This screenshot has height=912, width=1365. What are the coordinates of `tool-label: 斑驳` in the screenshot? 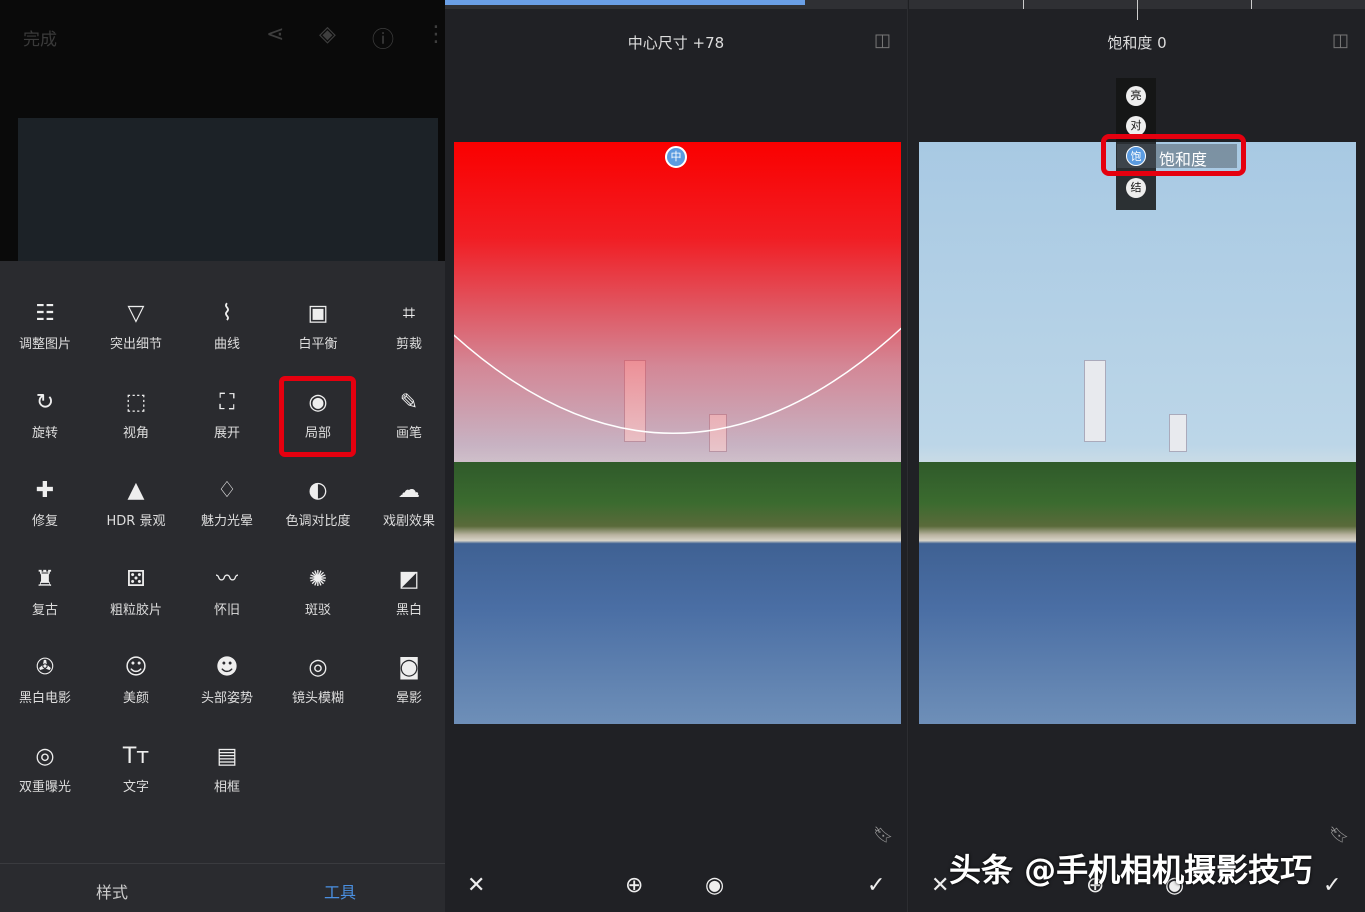 It's located at (317, 610).